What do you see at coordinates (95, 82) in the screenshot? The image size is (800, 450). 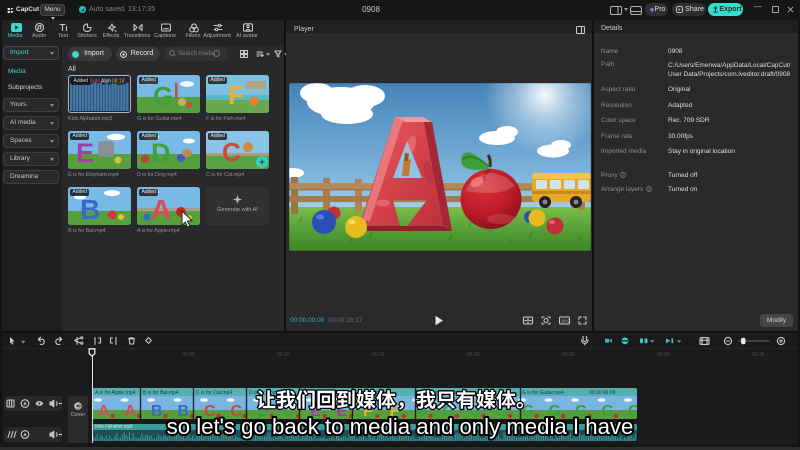 I see `svg-text: Kids` at bounding box center [95, 82].